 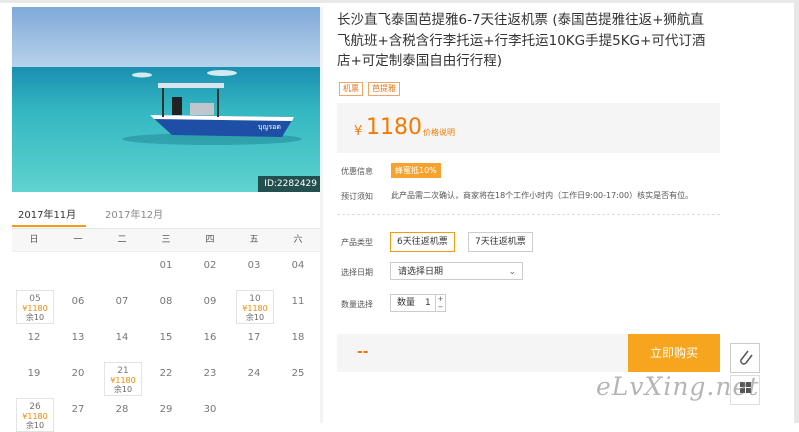 I want to click on tag-flight: 机票, so click(x=351, y=89).